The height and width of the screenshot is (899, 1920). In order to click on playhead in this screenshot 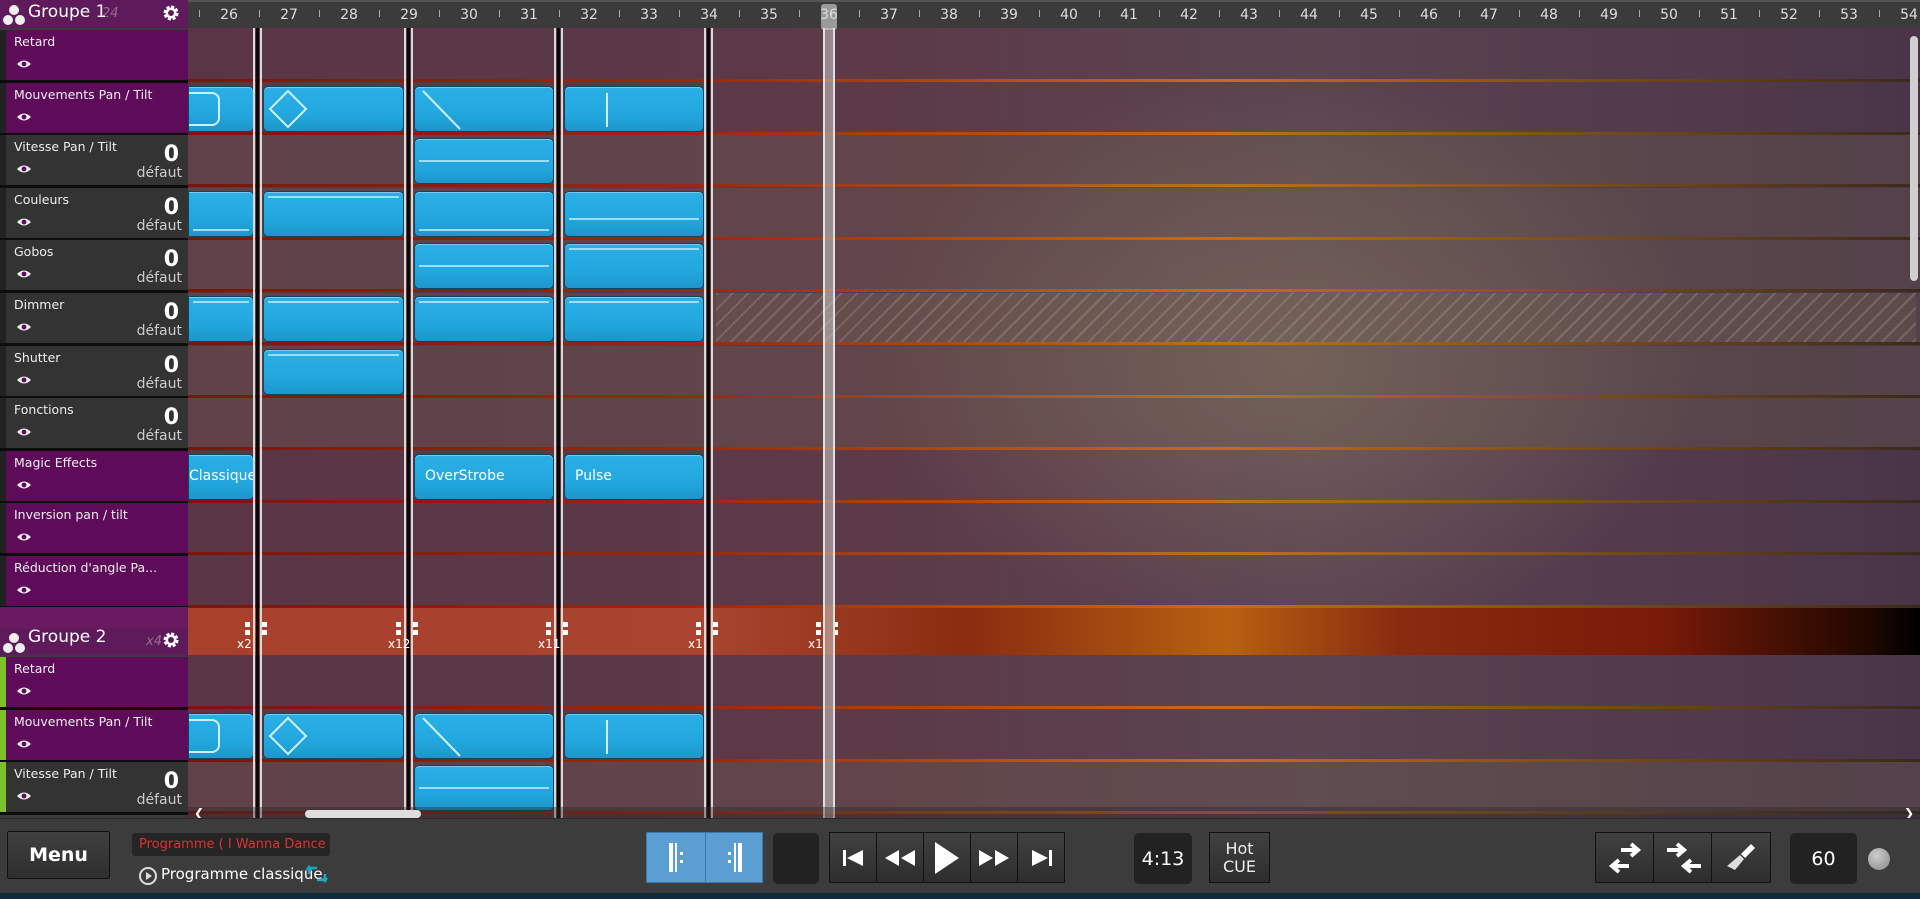, I will do `click(829, 423)`.